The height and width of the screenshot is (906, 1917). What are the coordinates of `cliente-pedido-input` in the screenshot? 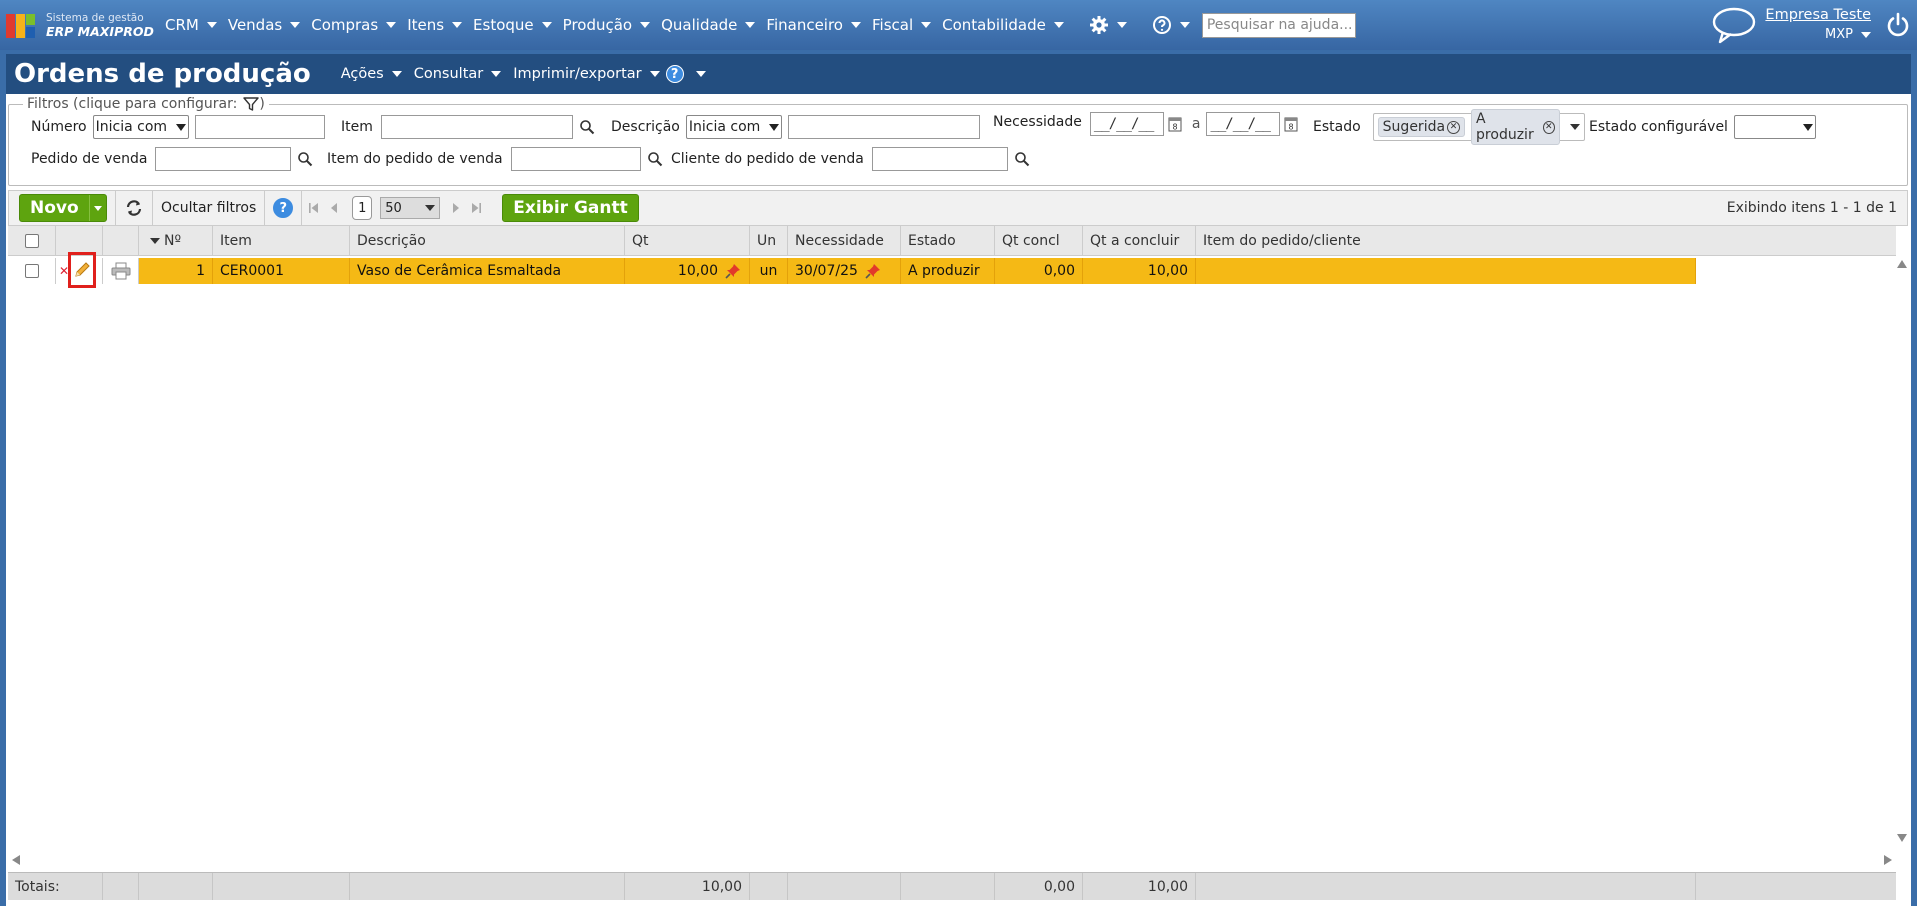 It's located at (939, 159).